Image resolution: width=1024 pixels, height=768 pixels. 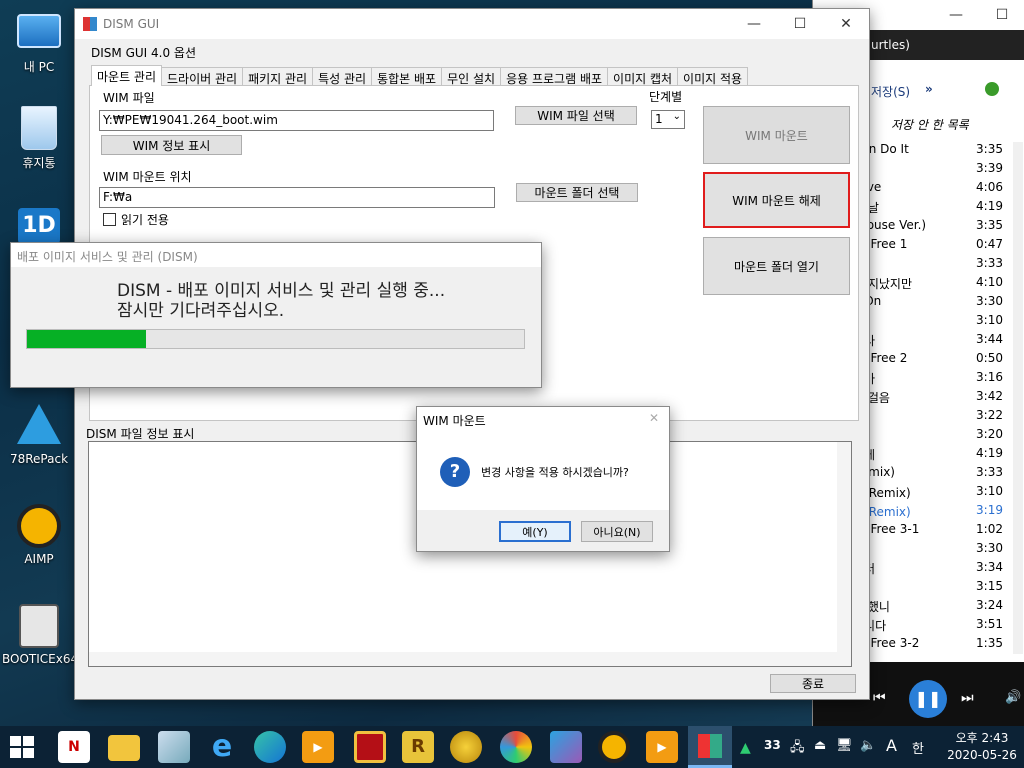 I want to click on vertical-scrollbar, so click(x=844, y=547).